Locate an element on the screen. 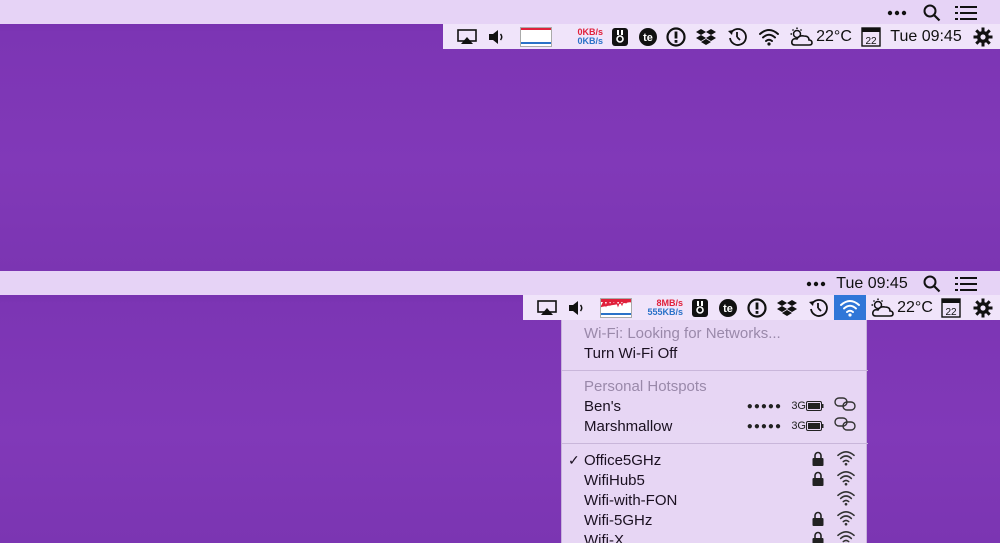  network-name: Office5GHz is located at coordinates (623, 460).